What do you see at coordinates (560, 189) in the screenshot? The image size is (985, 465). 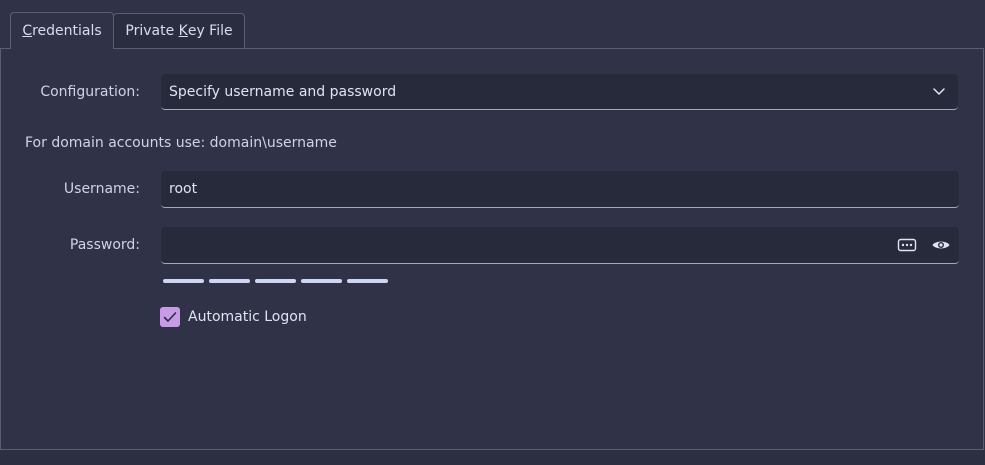 I see `username-field: root` at bounding box center [560, 189].